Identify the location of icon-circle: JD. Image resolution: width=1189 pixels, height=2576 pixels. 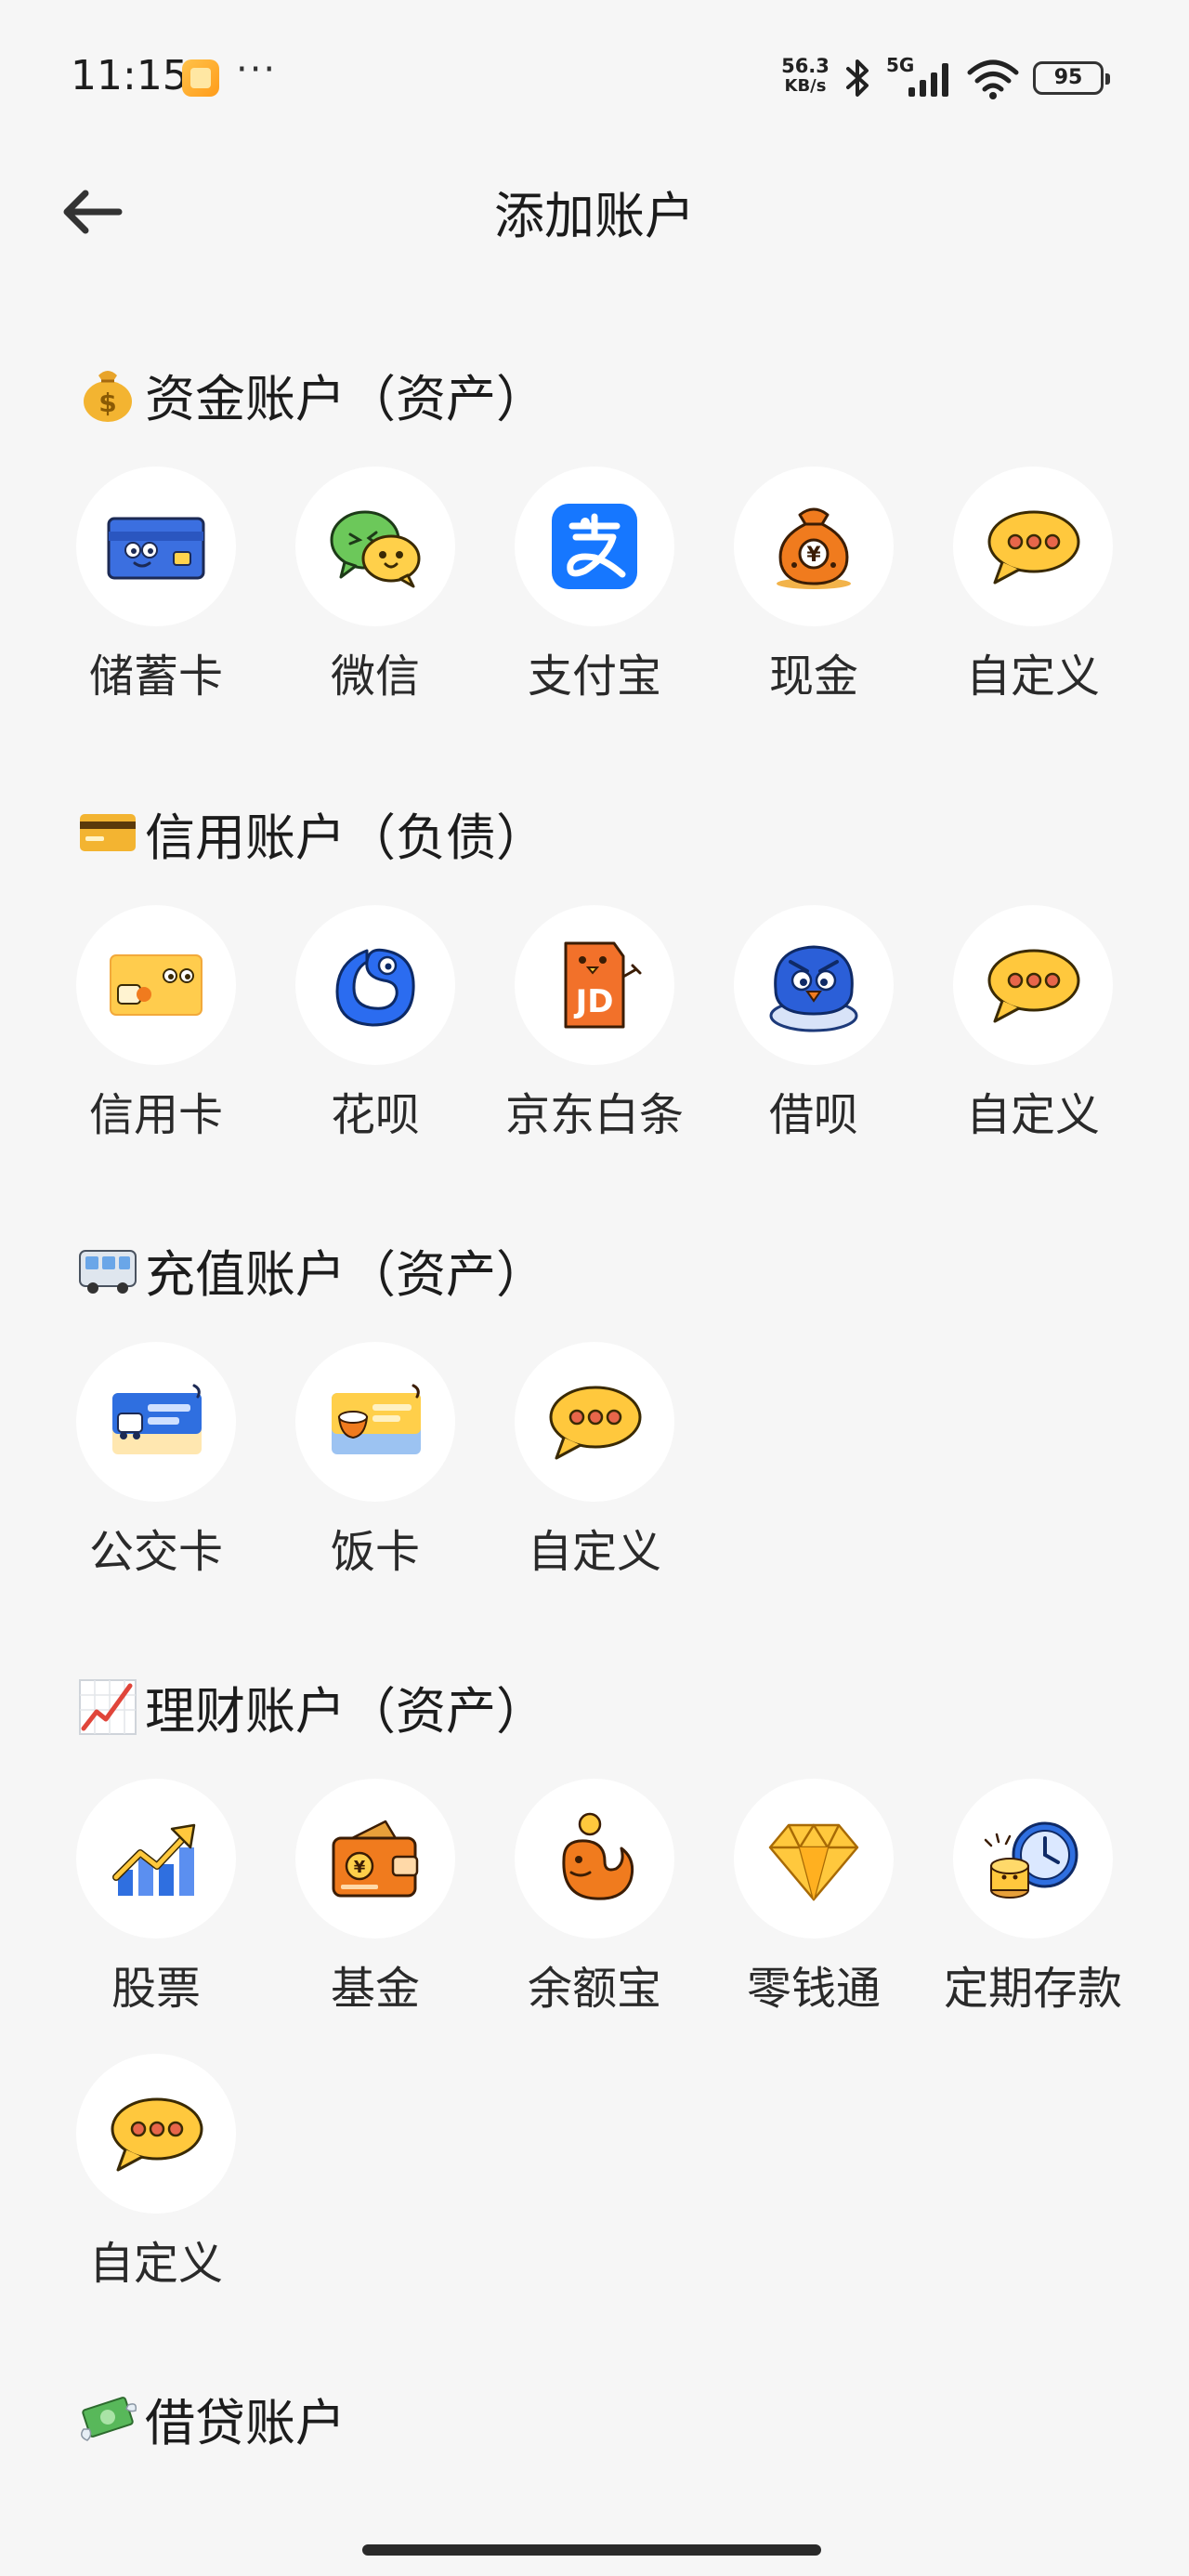
(594, 985).